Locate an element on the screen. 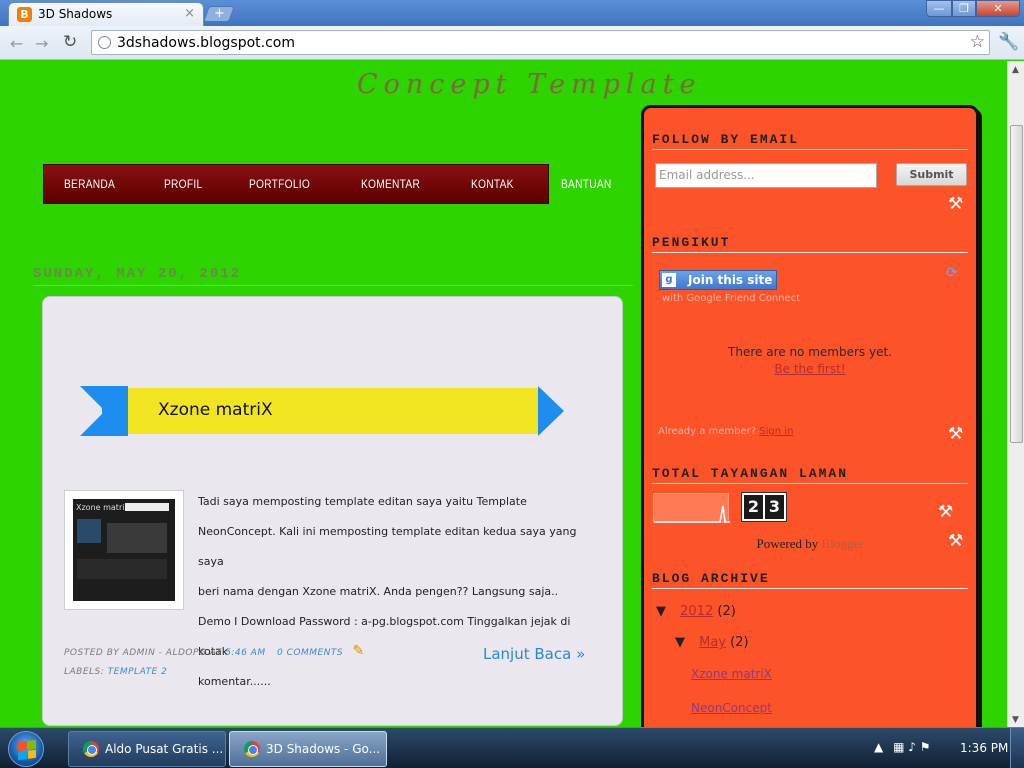 This screenshot has width=1024, height=768. gfc-subtitle: with Google Friend Connect is located at coordinates (731, 298).